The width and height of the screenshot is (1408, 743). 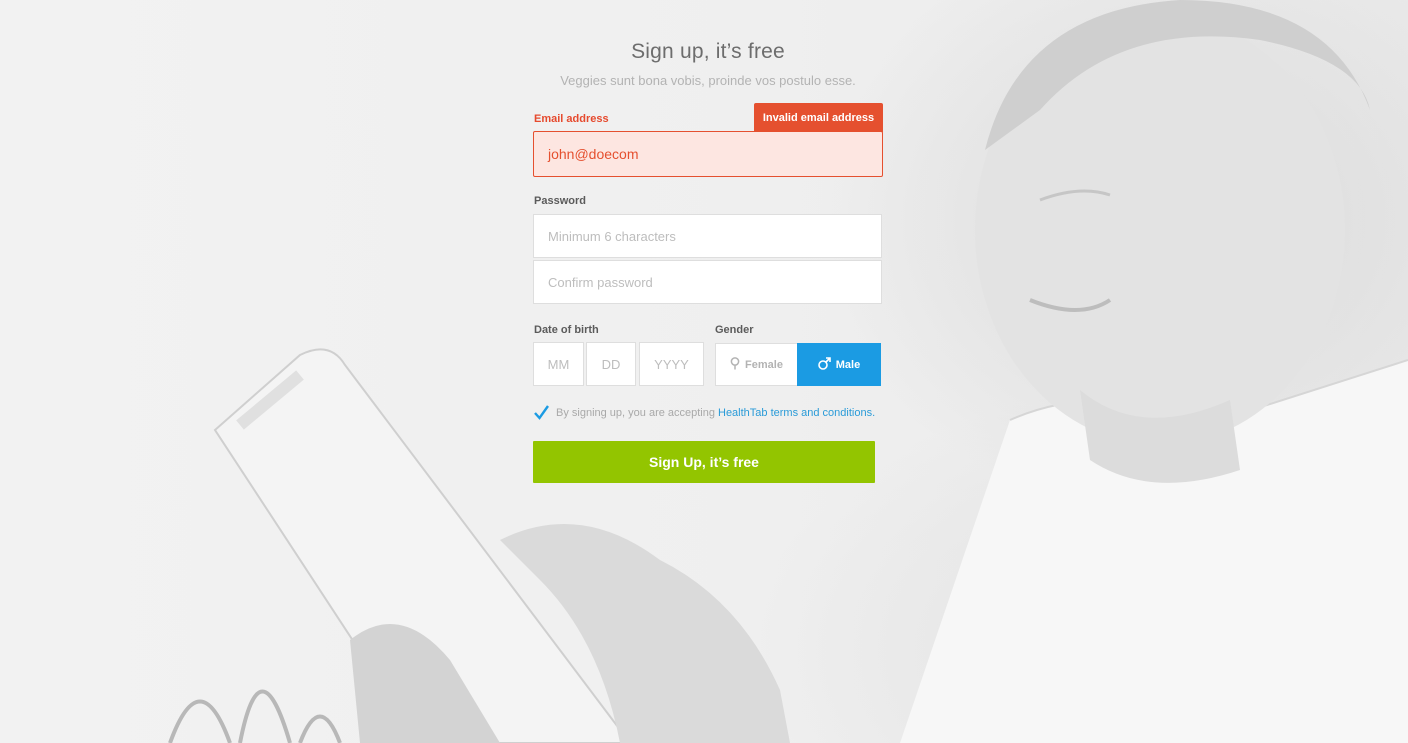 I want to click on dob-year-field: YYYY, so click(x=671, y=364).